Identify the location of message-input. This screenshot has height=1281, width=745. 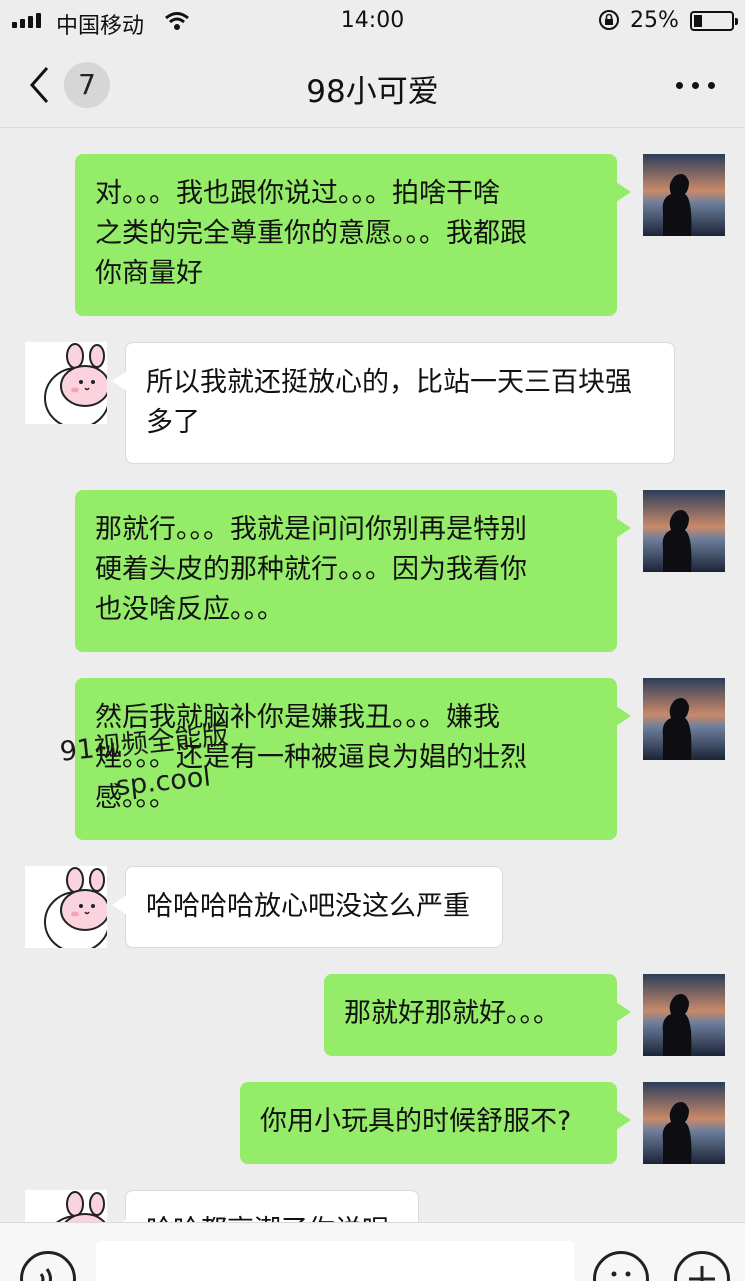
(335, 1261).